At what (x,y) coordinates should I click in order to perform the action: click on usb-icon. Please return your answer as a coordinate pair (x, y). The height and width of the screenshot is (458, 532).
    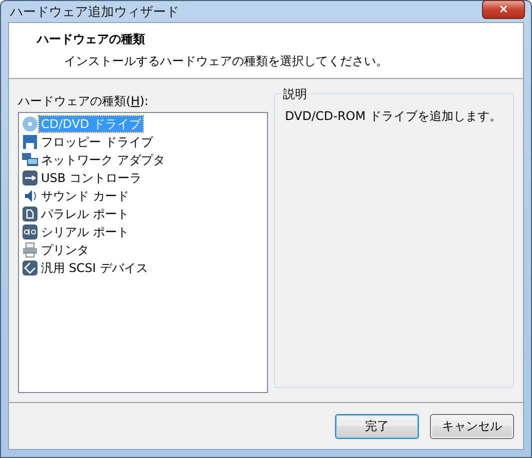
    Looking at the image, I should click on (30, 178).